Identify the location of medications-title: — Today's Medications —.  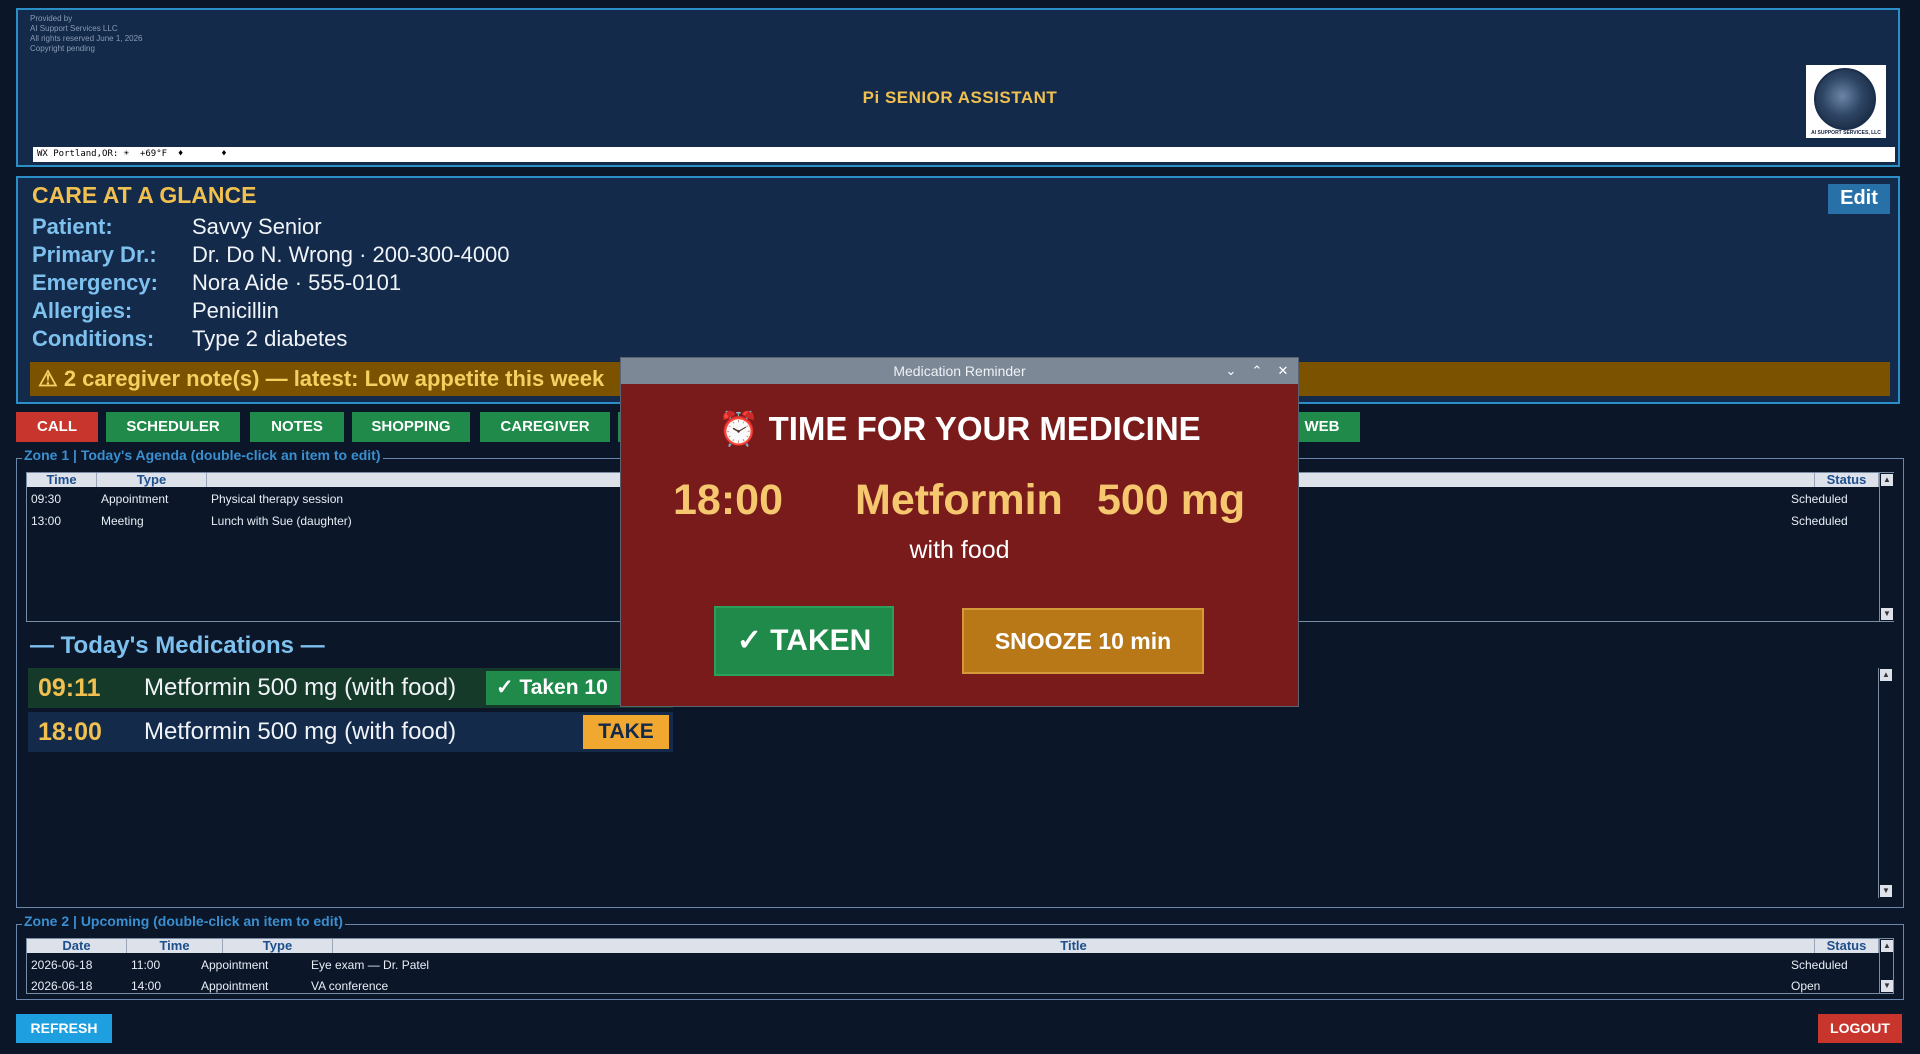
(177, 645).